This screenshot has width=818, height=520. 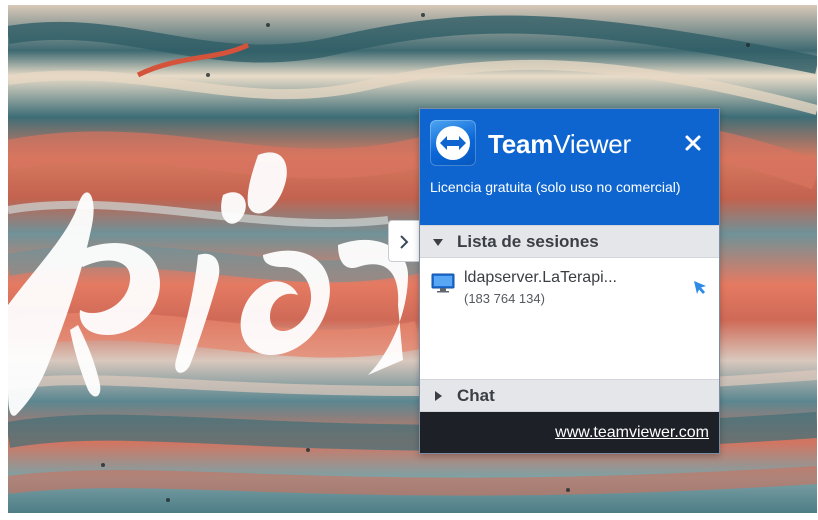 What do you see at coordinates (632, 433) in the screenshot?
I see `teamviewer-website-link: www.teamviewer.com` at bounding box center [632, 433].